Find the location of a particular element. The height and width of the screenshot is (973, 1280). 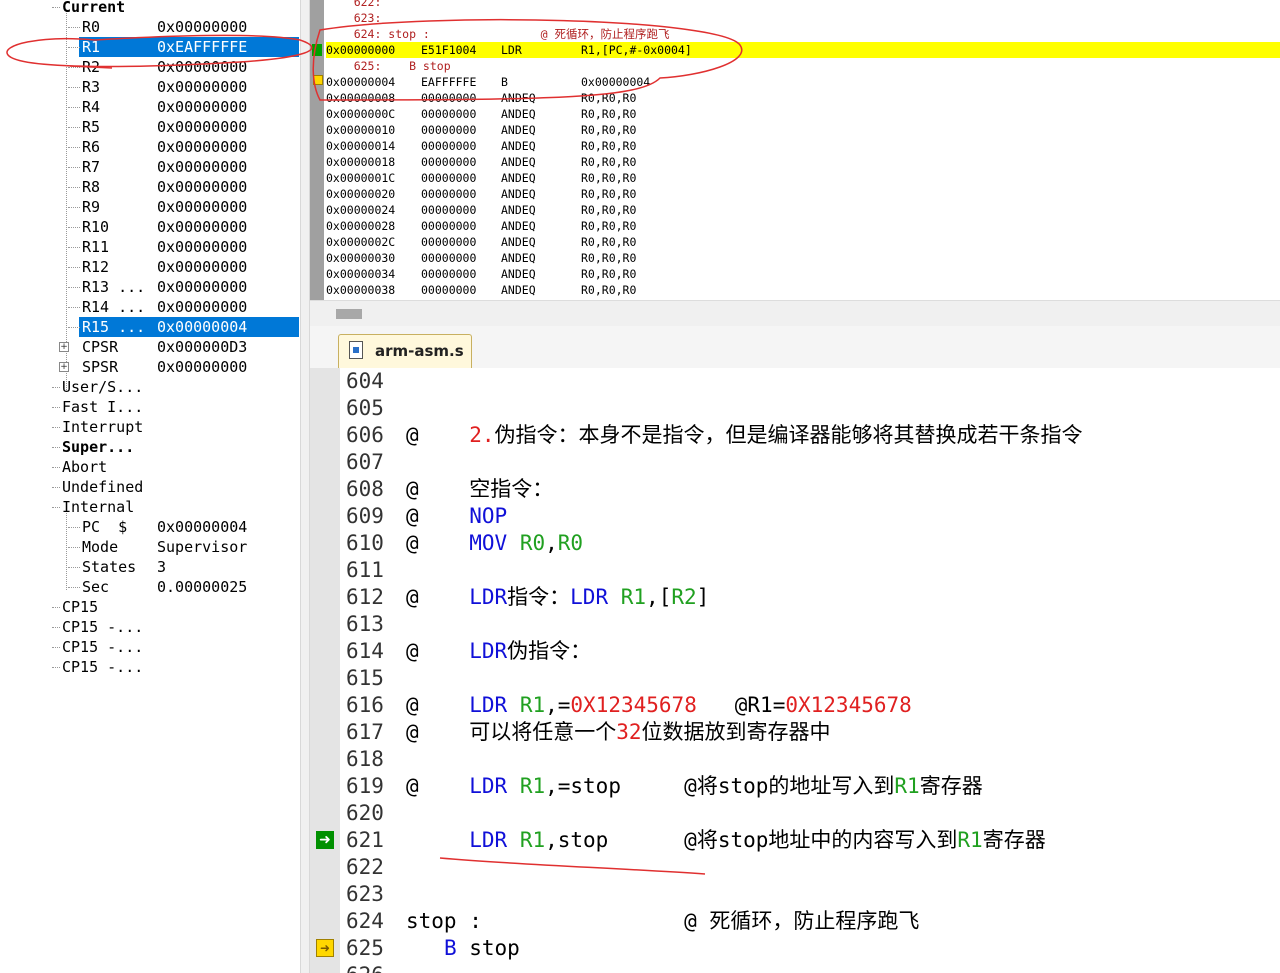

code-text: @ 2.伪指令：本身不是指令，但是编译器能够将其替换成若干条指令 is located at coordinates (744, 435).